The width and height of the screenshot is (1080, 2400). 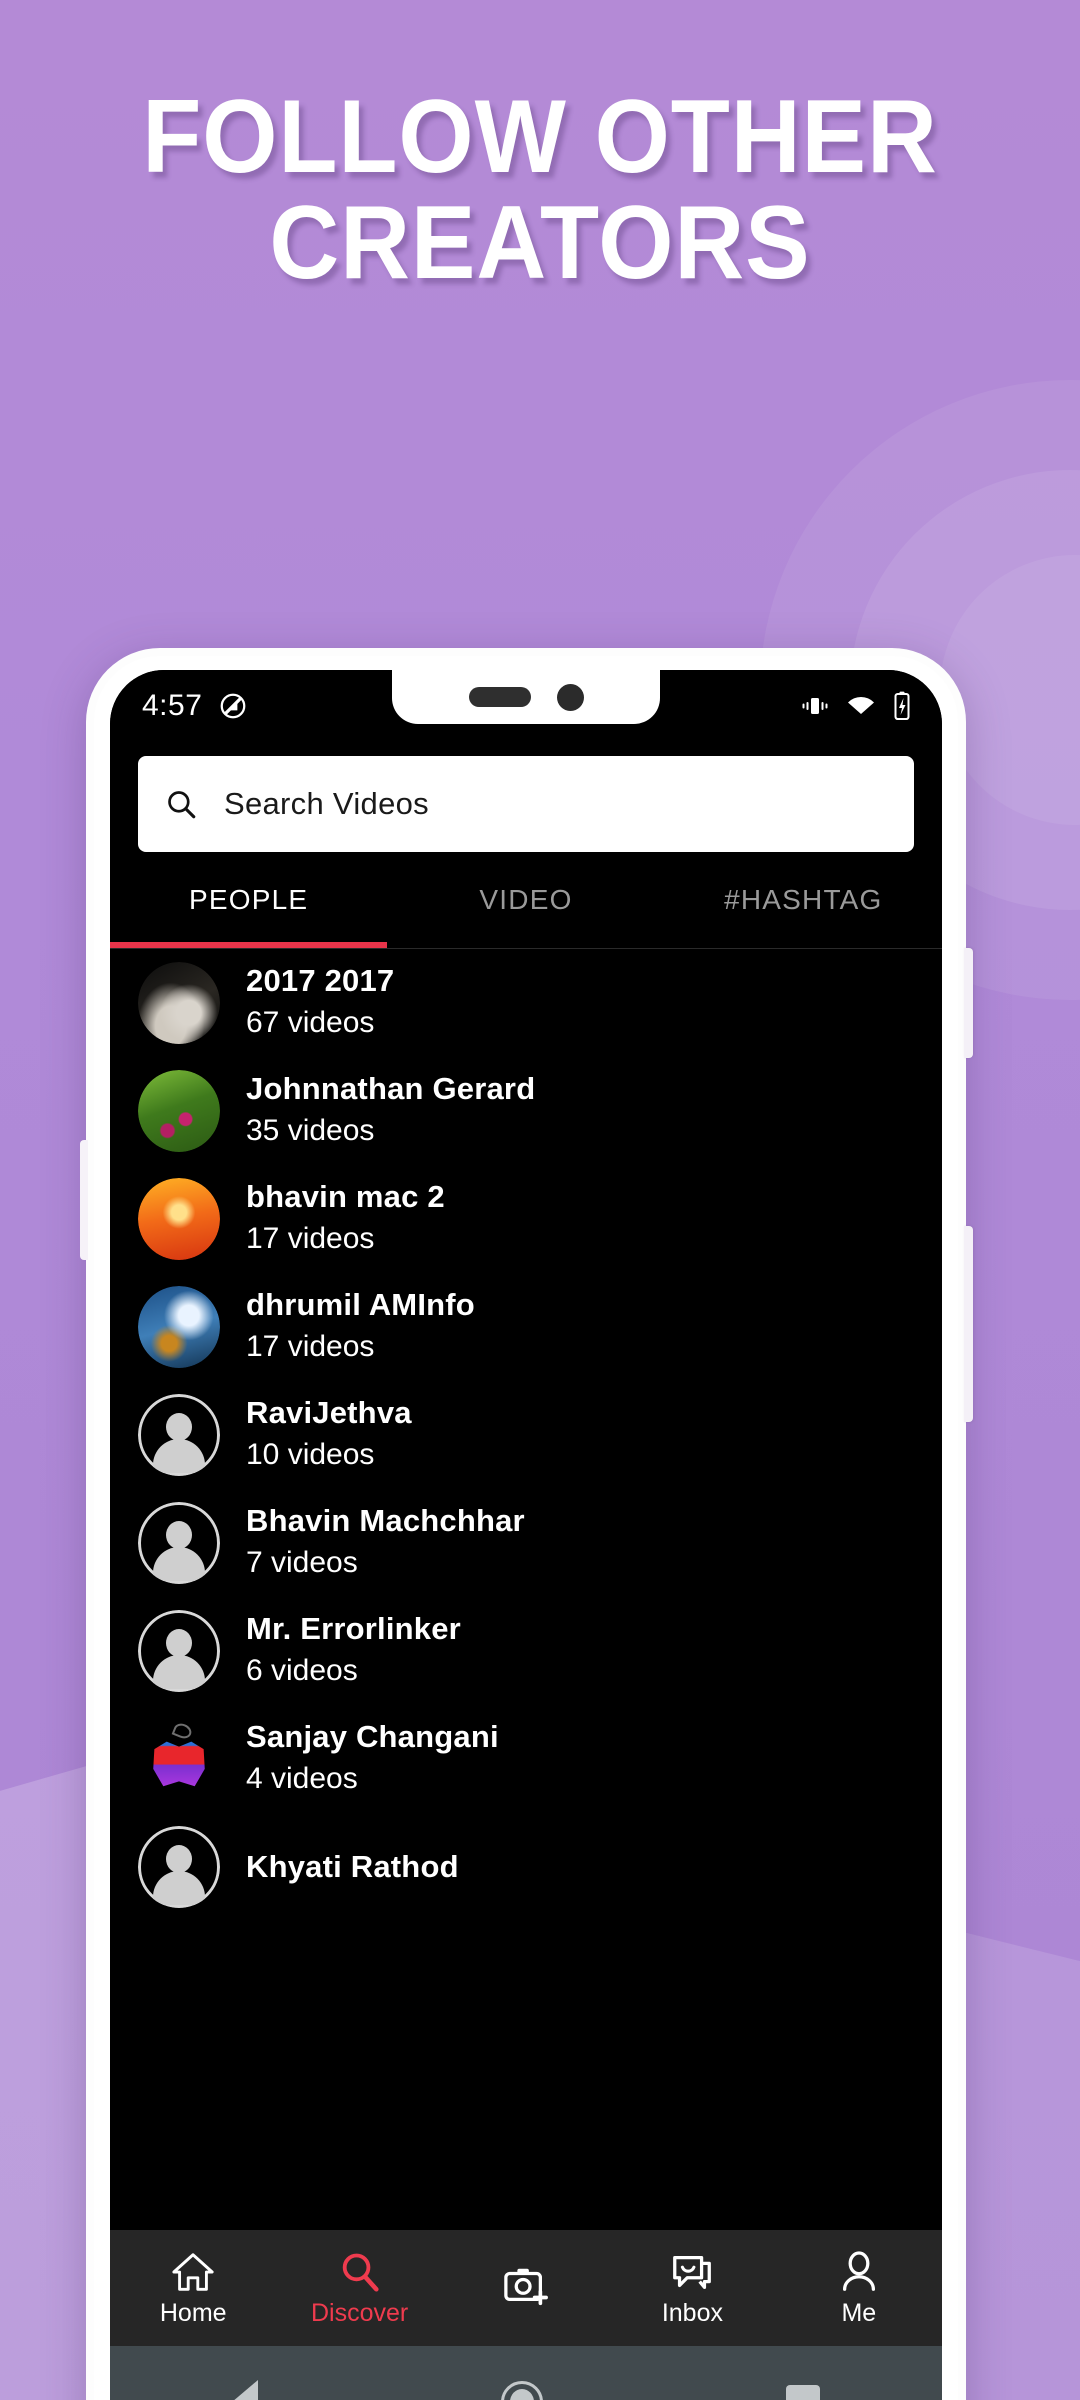 What do you see at coordinates (570, 697) in the screenshot?
I see `front-camera` at bounding box center [570, 697].